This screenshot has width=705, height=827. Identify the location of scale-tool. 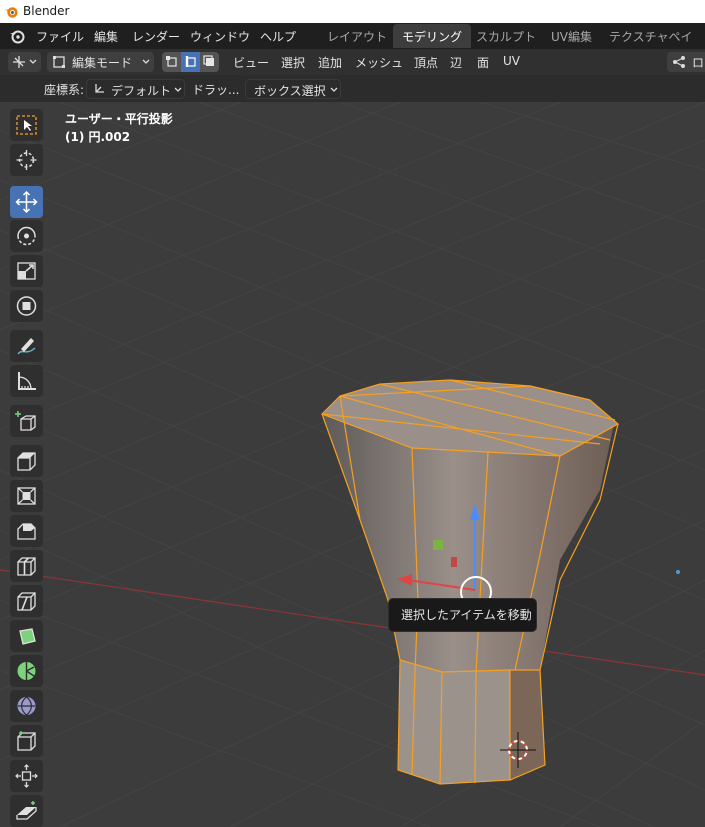
(26, 271).